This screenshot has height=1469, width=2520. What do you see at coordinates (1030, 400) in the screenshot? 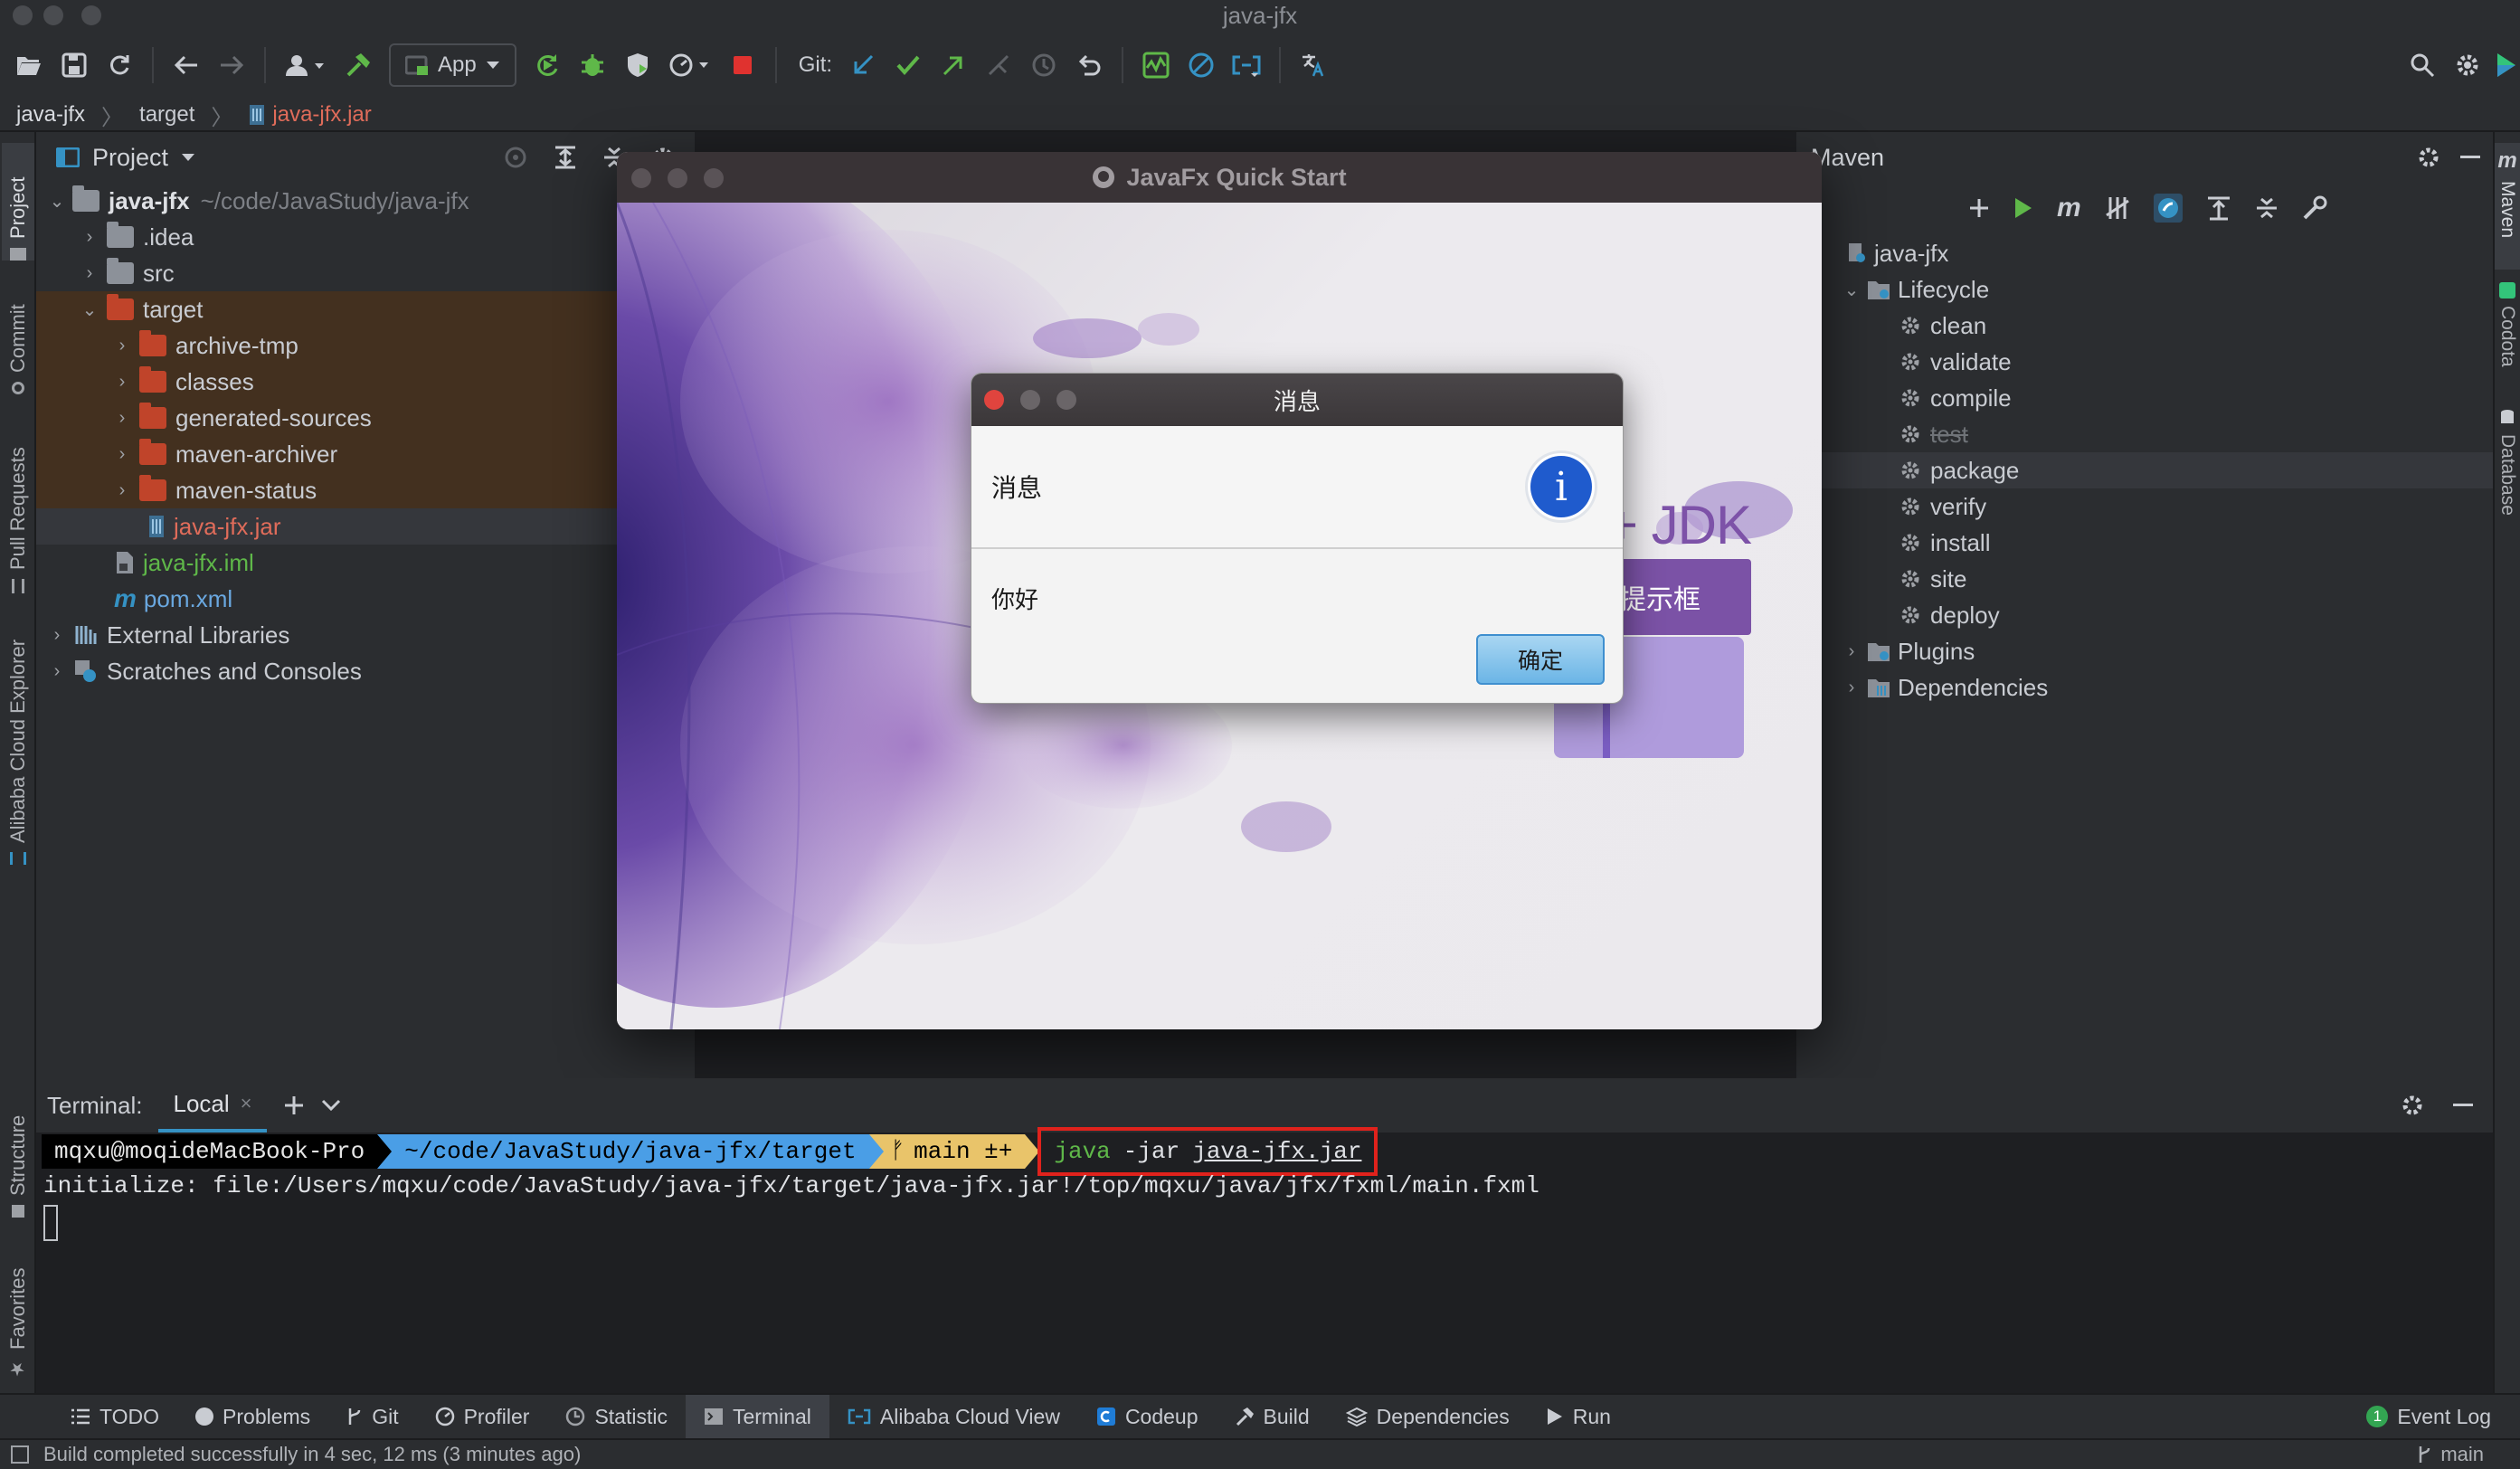
I see `dialog-minimize-button` at bounding box center [1030, 400].